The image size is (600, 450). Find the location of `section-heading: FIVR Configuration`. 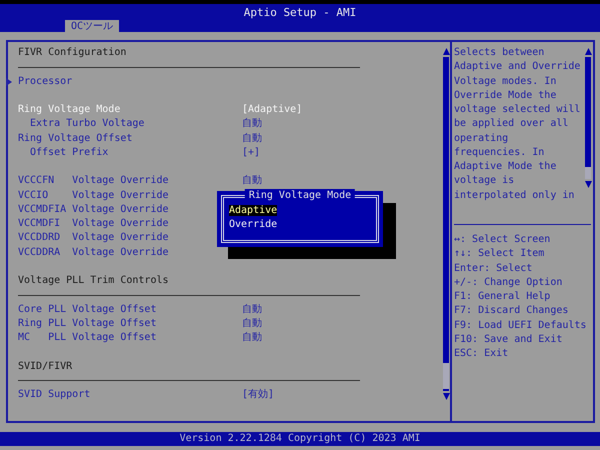

section-heading: FIVR Configuration is located at coordinates (72, 53).